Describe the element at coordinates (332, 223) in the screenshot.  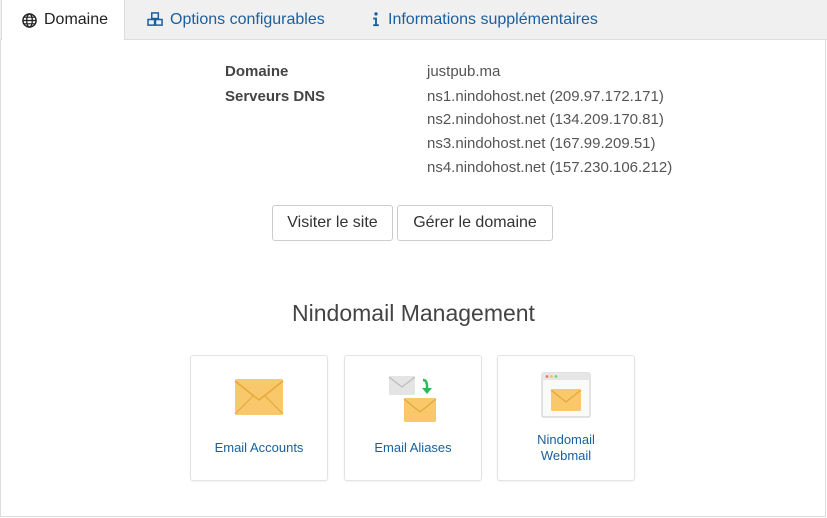
I see `visit-site-button: Visiter le site` at that location.